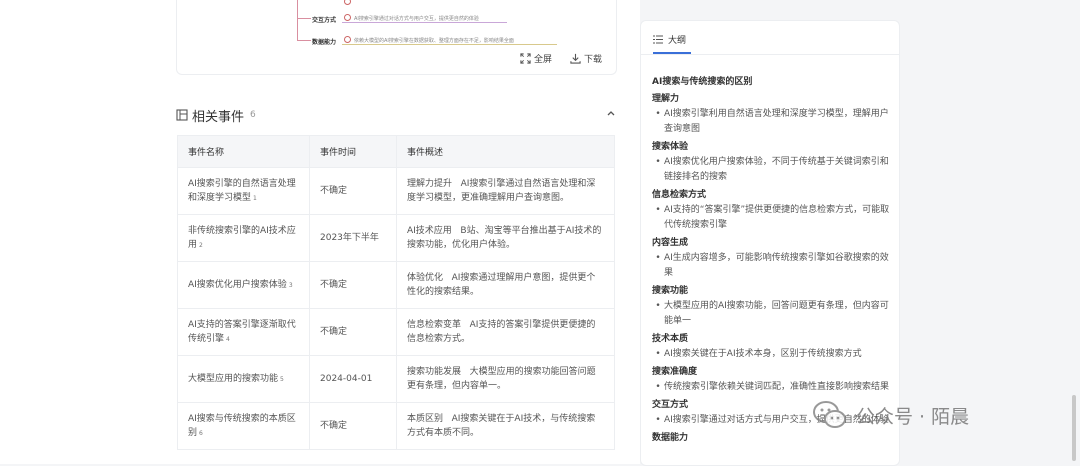  I want to click on outline-heading: 搜索体验, so click(772, 147).